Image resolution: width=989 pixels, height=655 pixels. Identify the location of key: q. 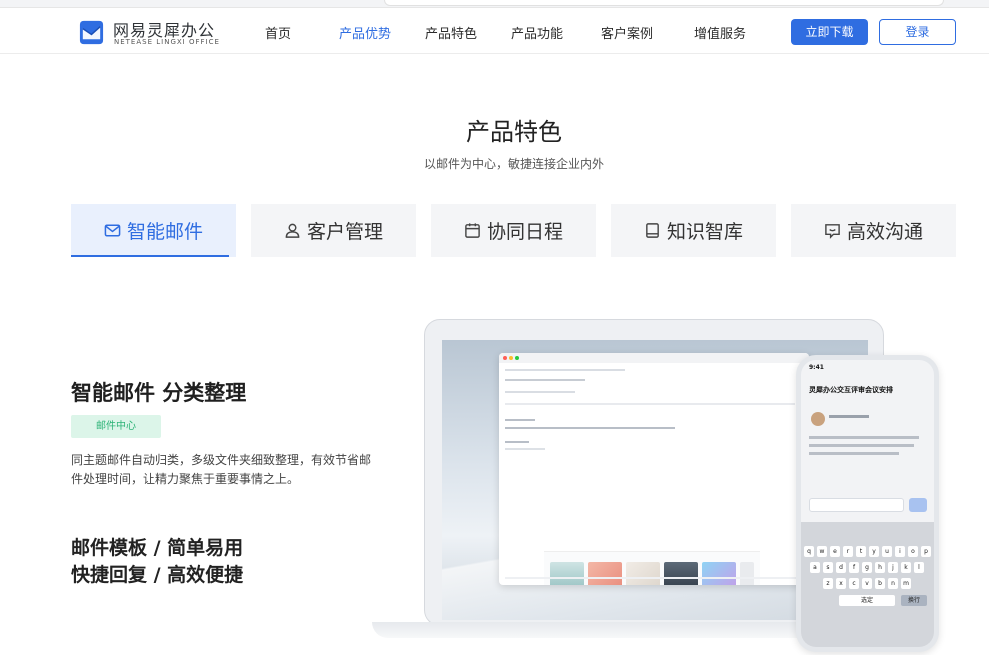
(809, 551).